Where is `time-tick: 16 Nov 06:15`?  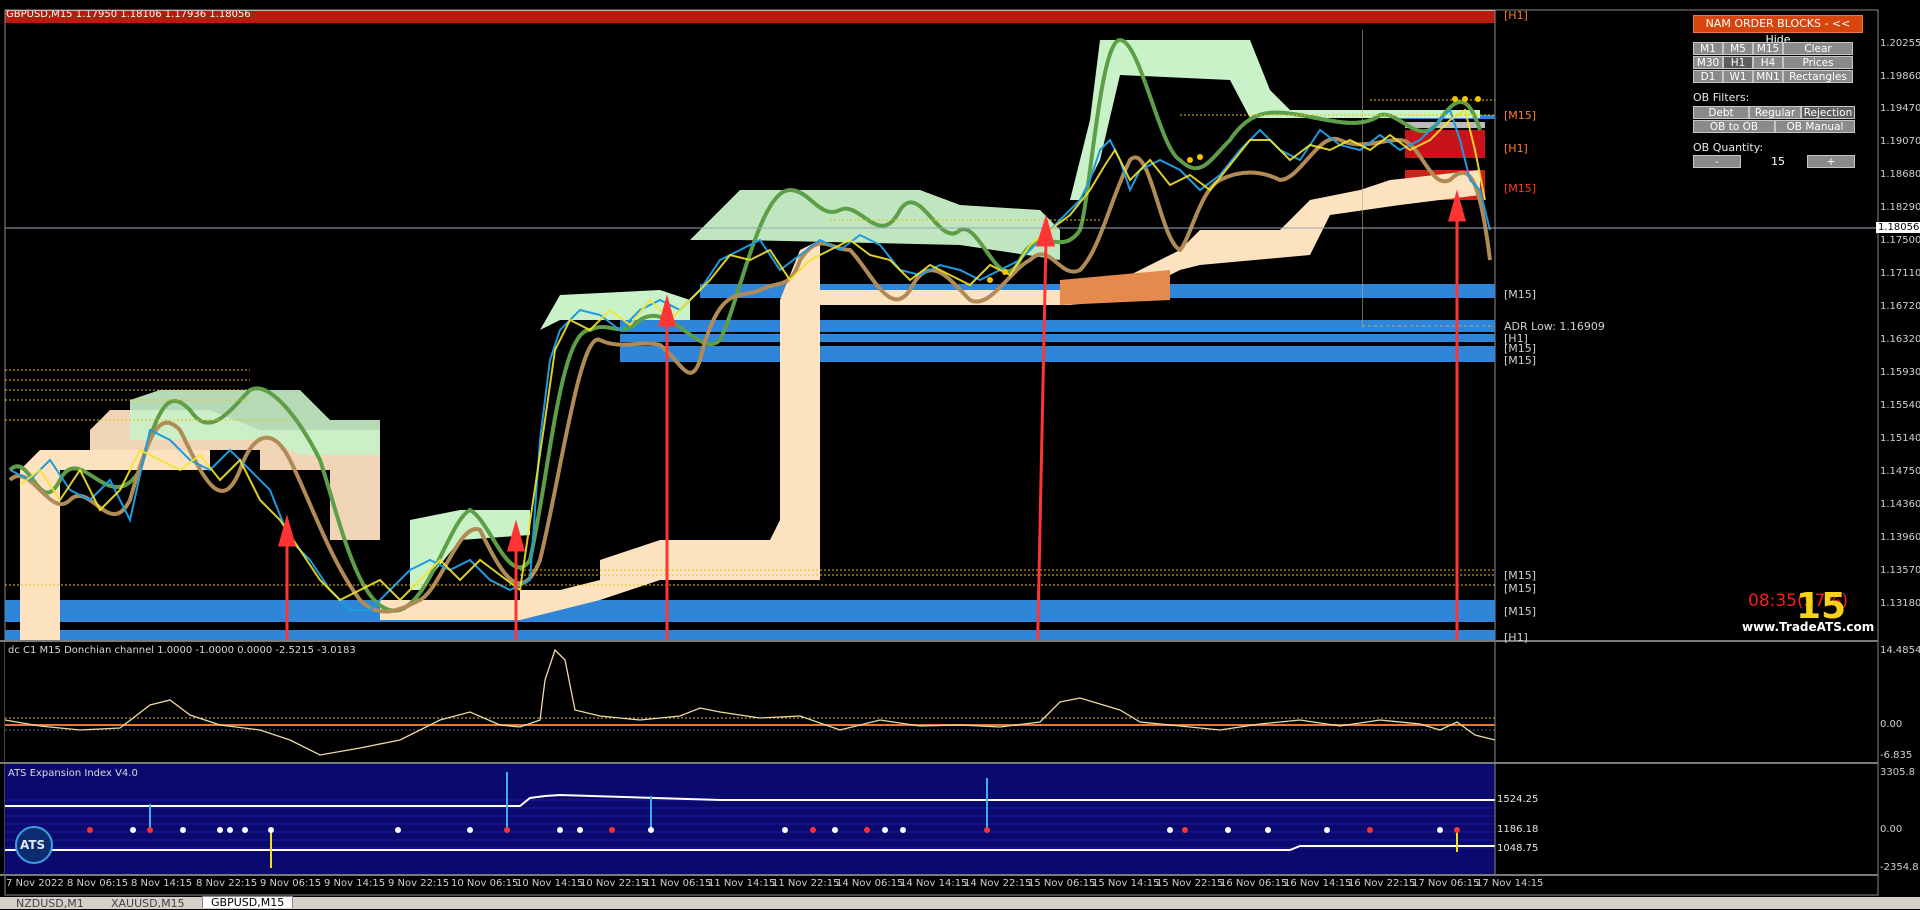 time-tick: 16 Nov 06:15 is located at coordinates (1254, 883).